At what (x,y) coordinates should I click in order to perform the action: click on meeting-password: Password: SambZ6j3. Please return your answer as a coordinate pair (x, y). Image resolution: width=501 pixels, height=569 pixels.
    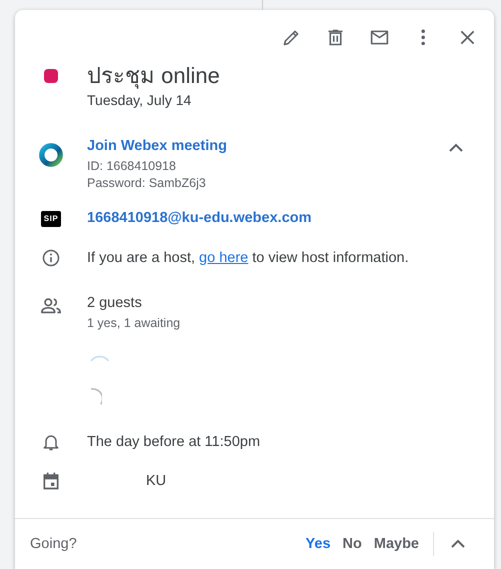
    Looking at the image, I should click on (147, 183).